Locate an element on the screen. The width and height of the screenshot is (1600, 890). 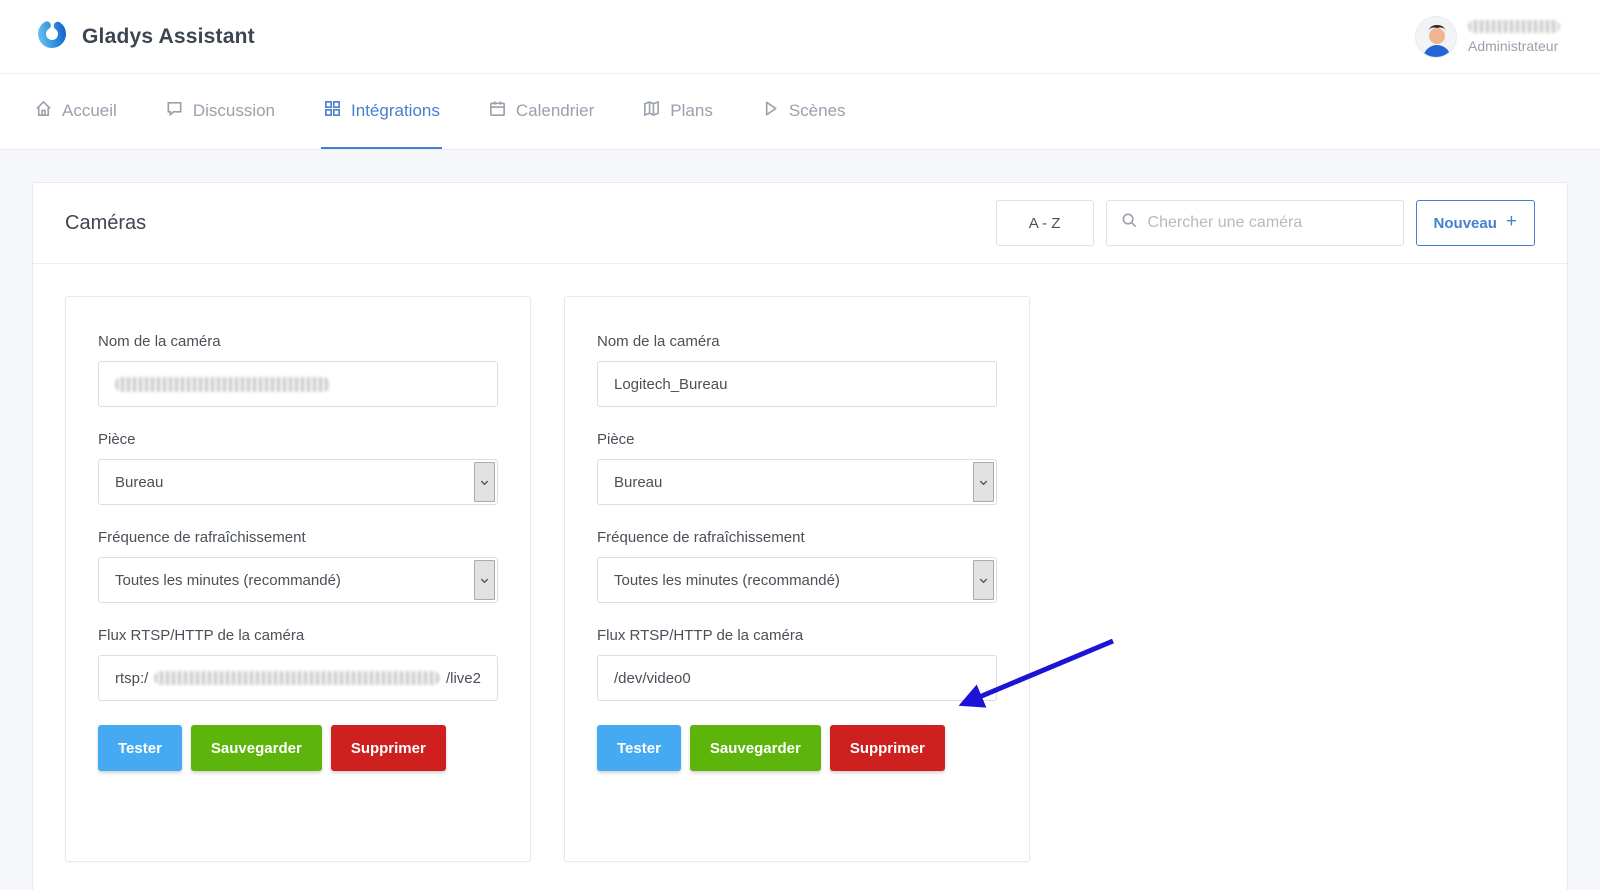
user-avatar is located at coordinates (1436, 36).